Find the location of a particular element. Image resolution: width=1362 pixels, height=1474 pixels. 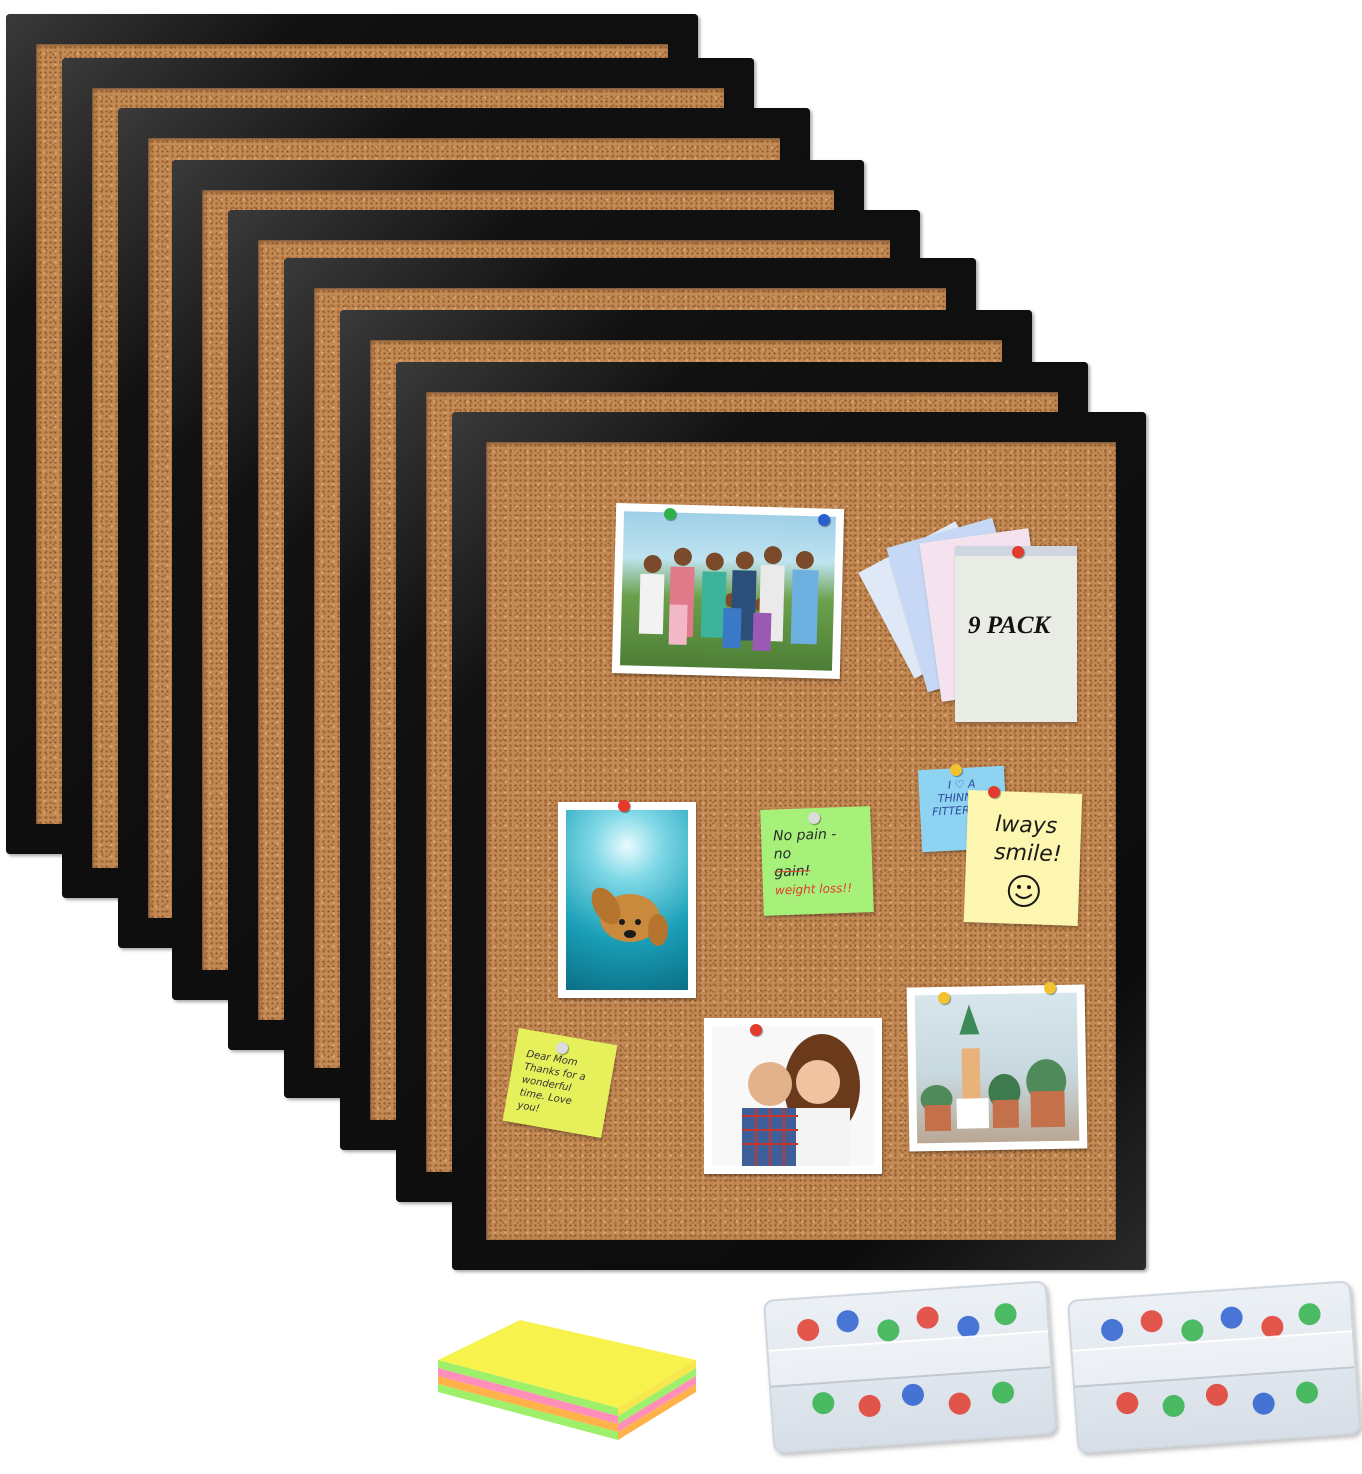

dog-photo-image is located at coordinates (627, 900).